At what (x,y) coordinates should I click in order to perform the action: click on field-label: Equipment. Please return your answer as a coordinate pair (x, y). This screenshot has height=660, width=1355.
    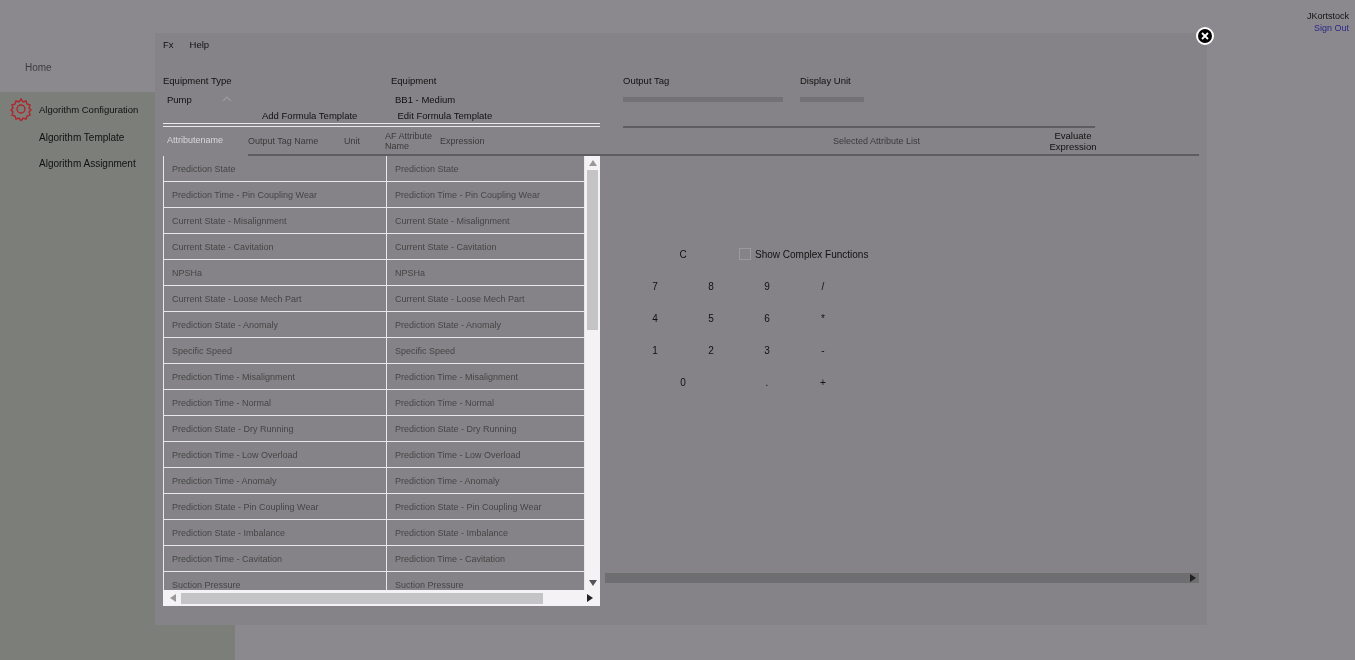
    Looking at the image, I should click on (414, 80).